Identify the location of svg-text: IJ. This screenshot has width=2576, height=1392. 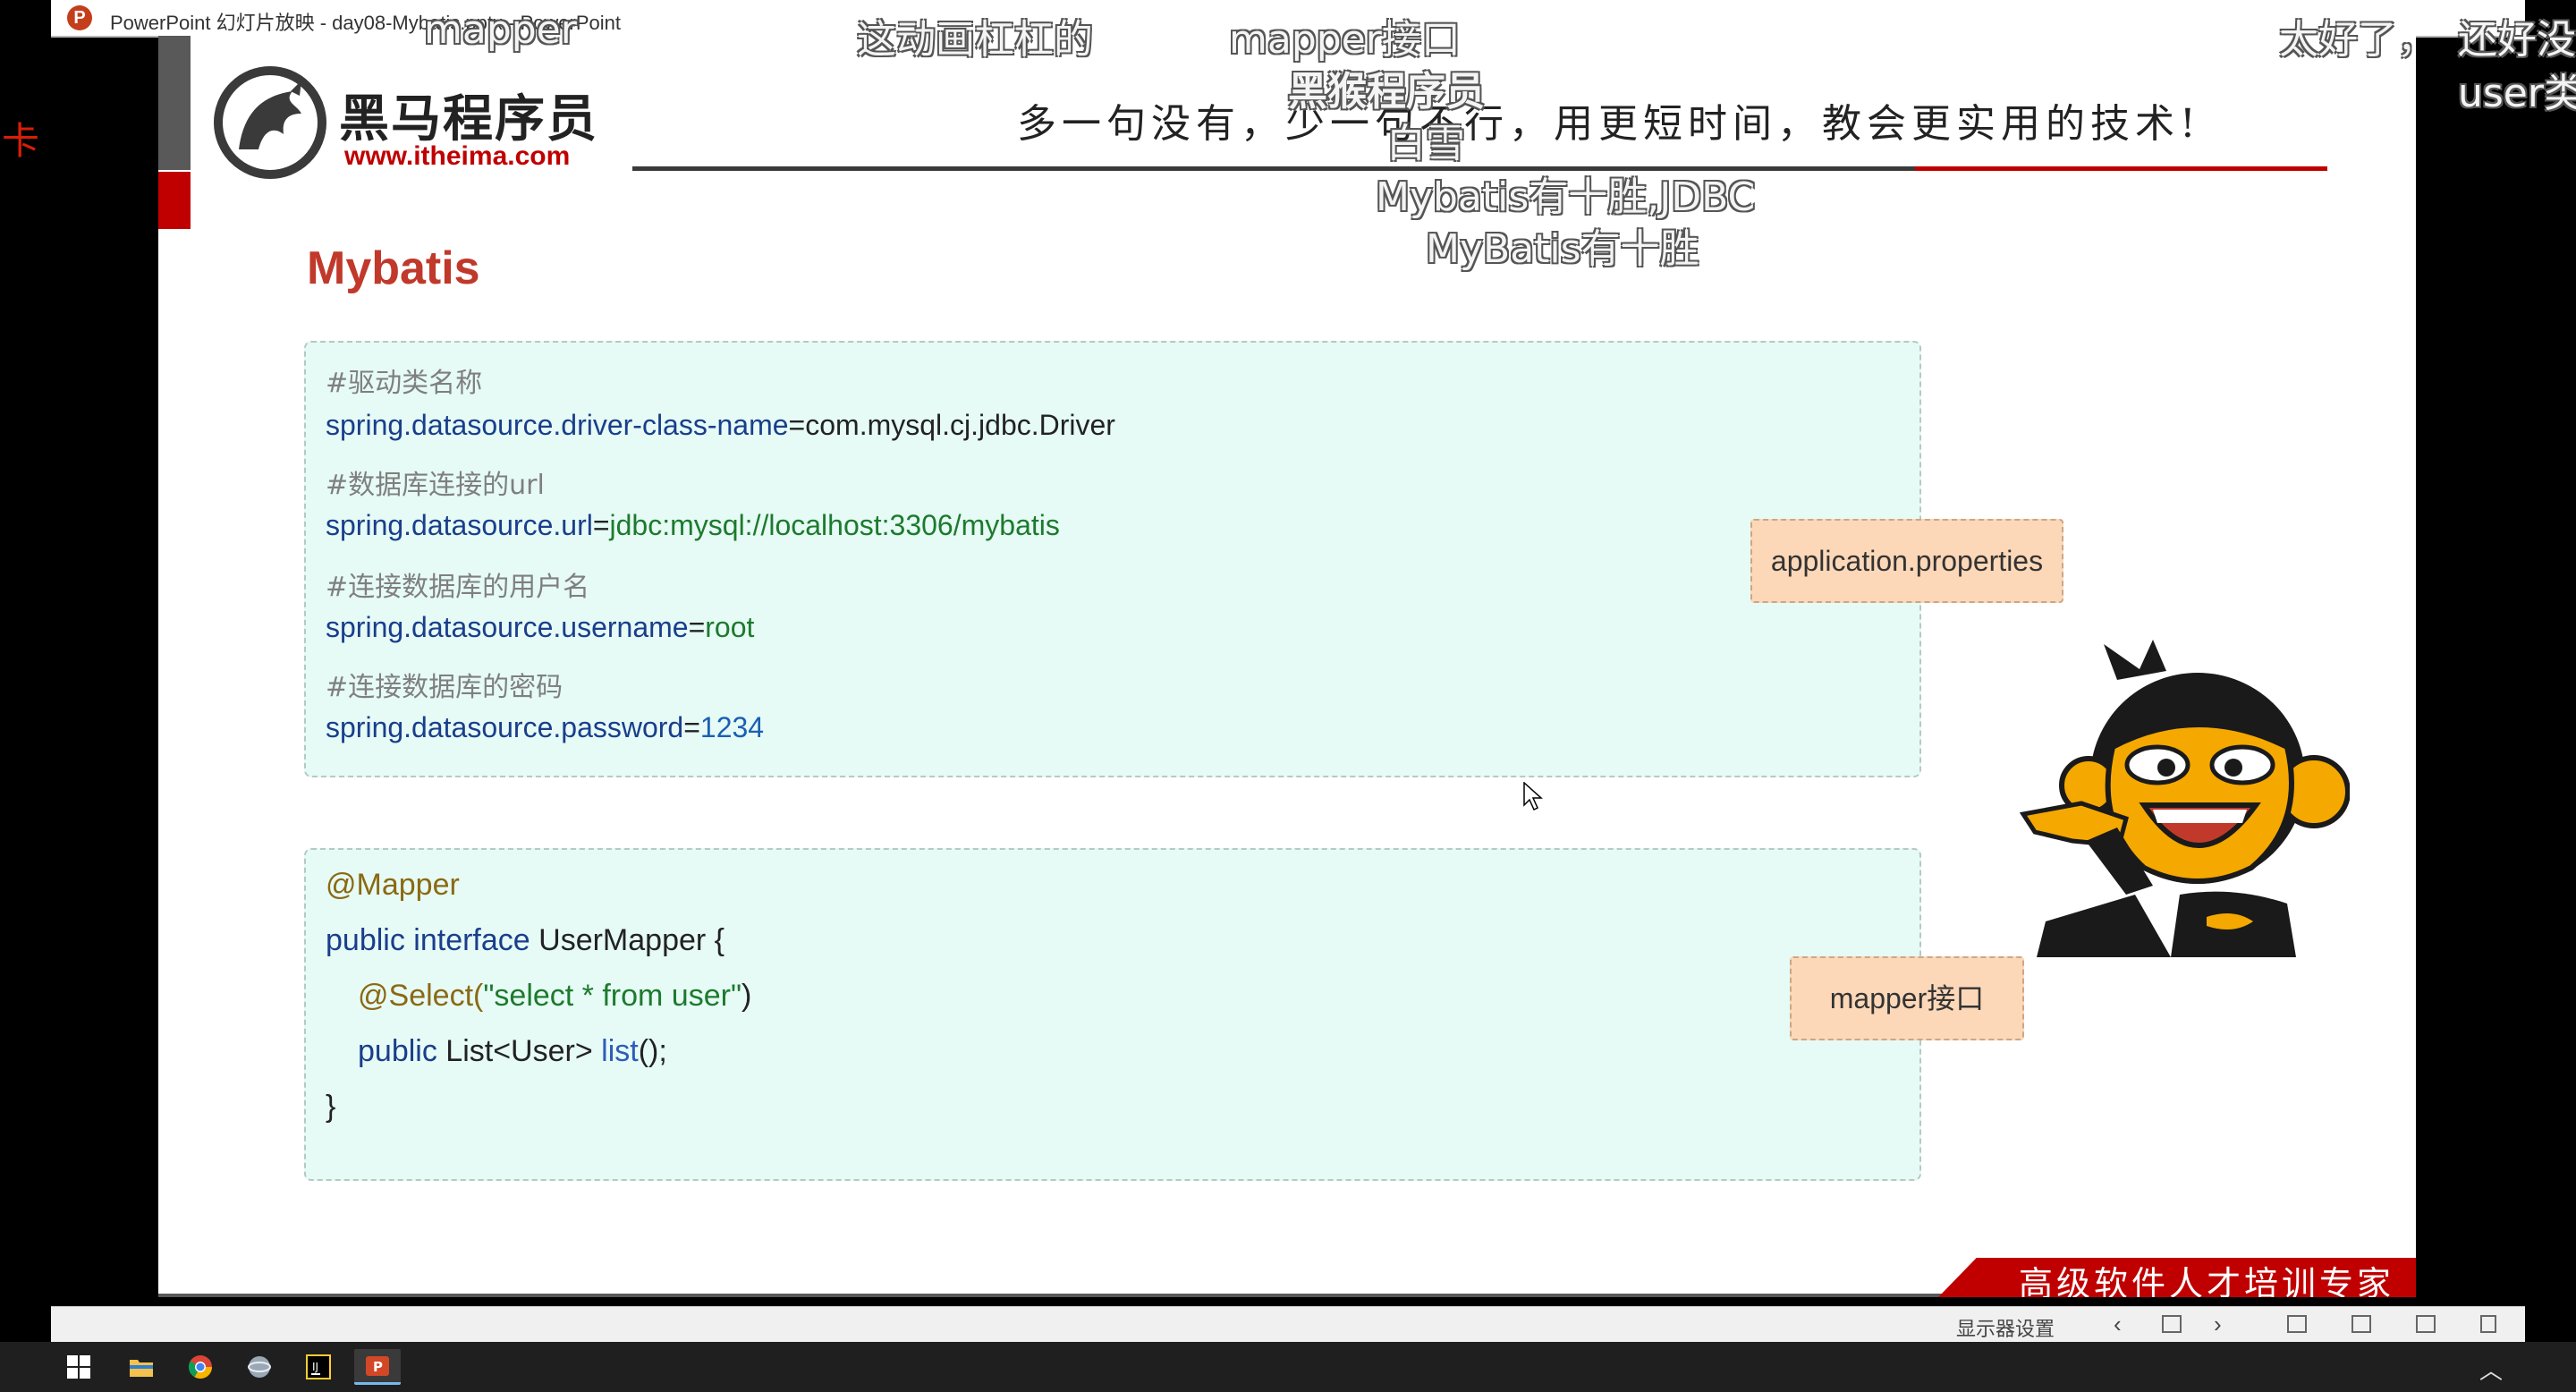
(315, 1367).